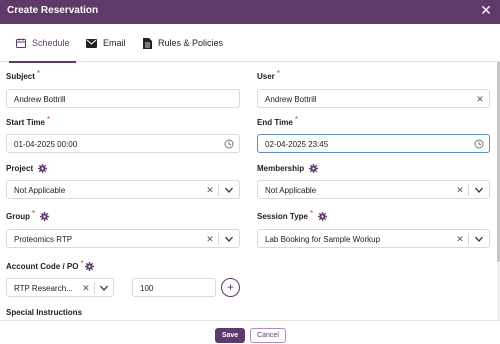 Image resolution: width=500 pixels, height=344 pixels. I want to click on dialog-footer: Save Cancel, so click(250, 332).